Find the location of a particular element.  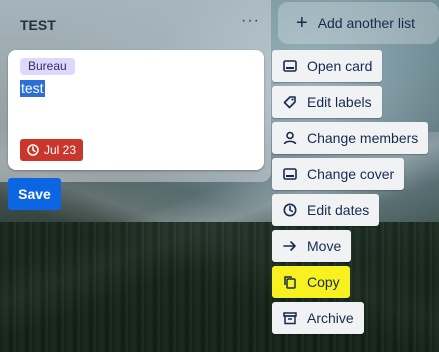

action-label: Copy is located at coordinates (323, 282).